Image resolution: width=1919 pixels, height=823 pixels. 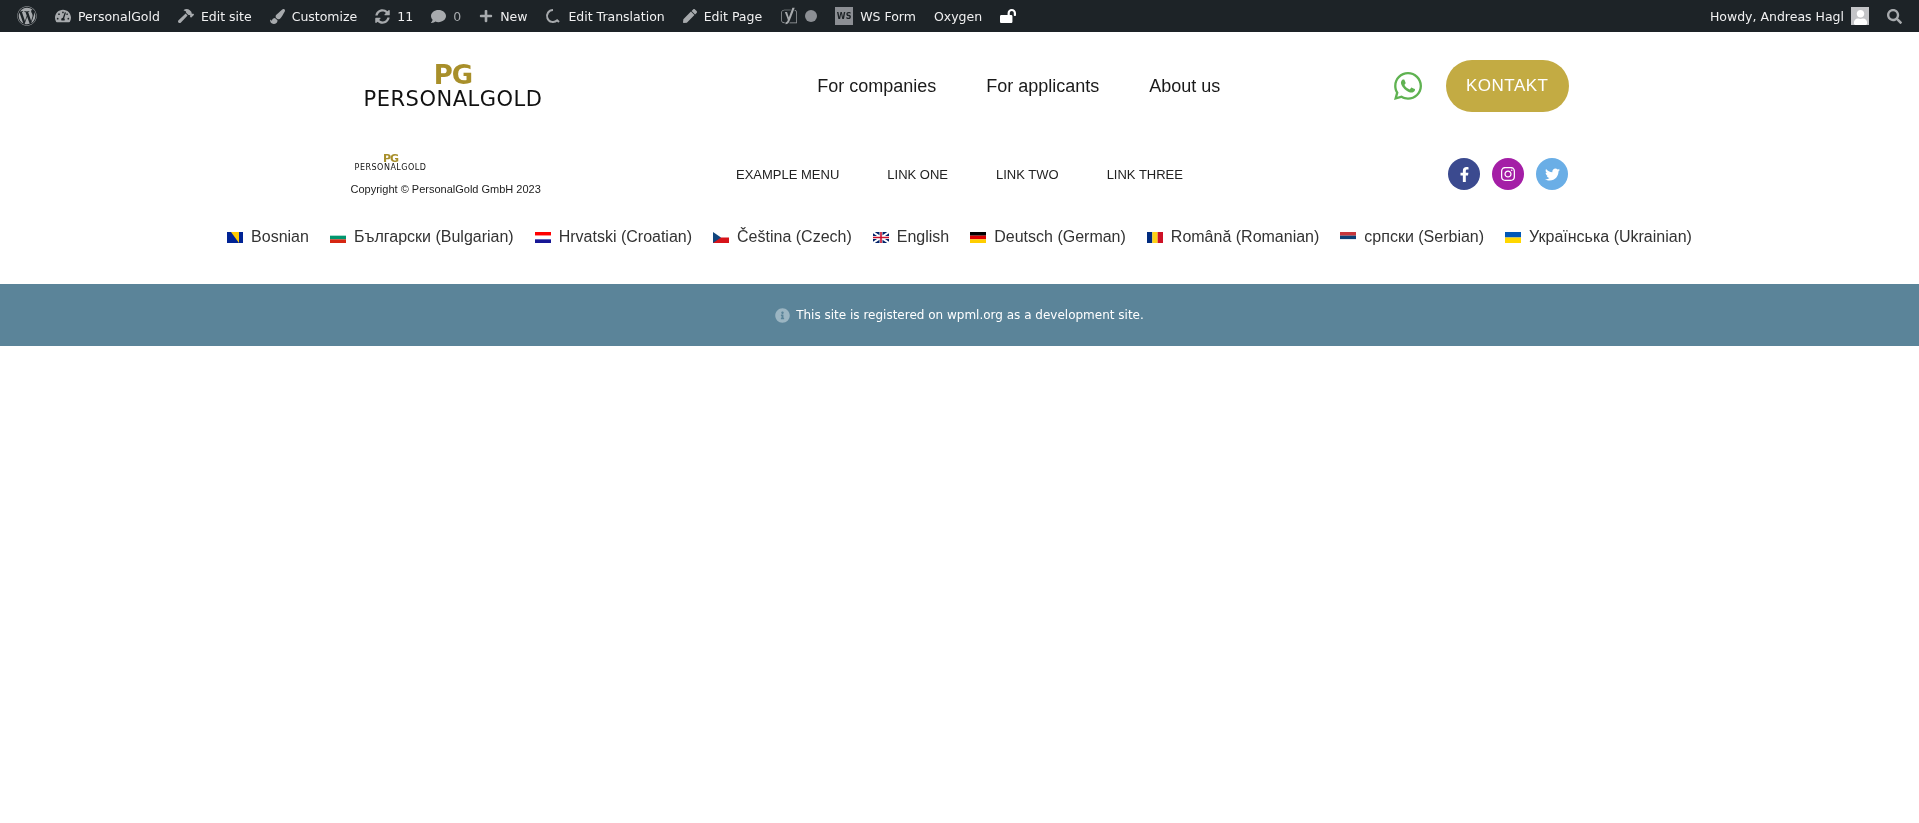 I want to click on language-link: Deutsch (German), so click(x=1048, y=237).